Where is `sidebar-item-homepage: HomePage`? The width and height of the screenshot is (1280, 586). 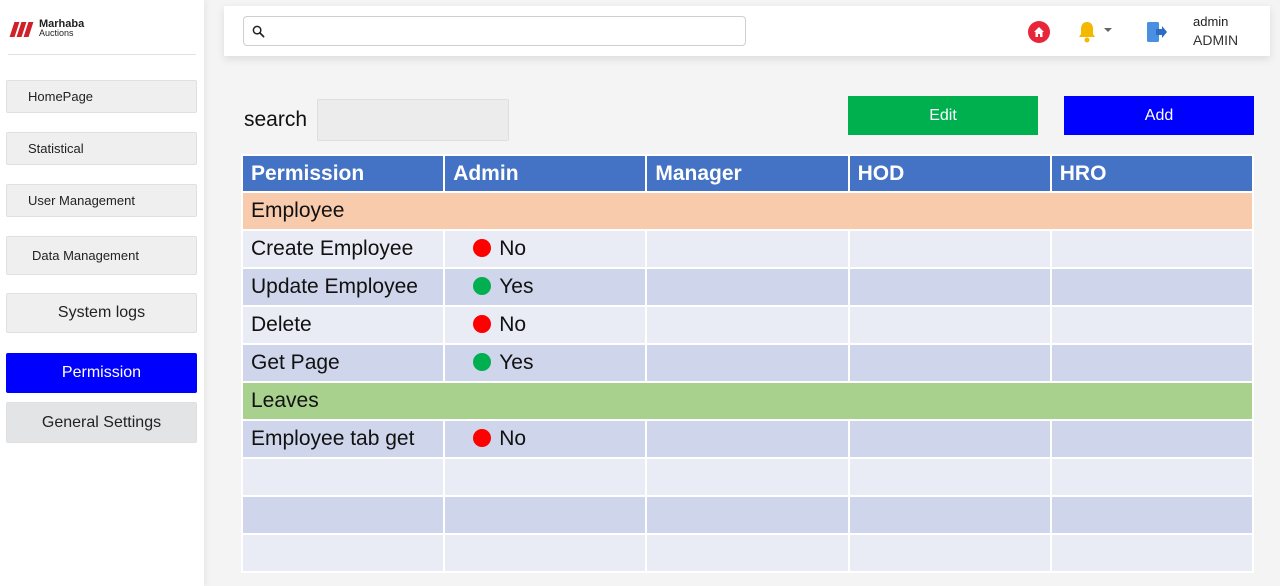 sidebar-item-homepage: HomePage is located at coordinates (101, 96).